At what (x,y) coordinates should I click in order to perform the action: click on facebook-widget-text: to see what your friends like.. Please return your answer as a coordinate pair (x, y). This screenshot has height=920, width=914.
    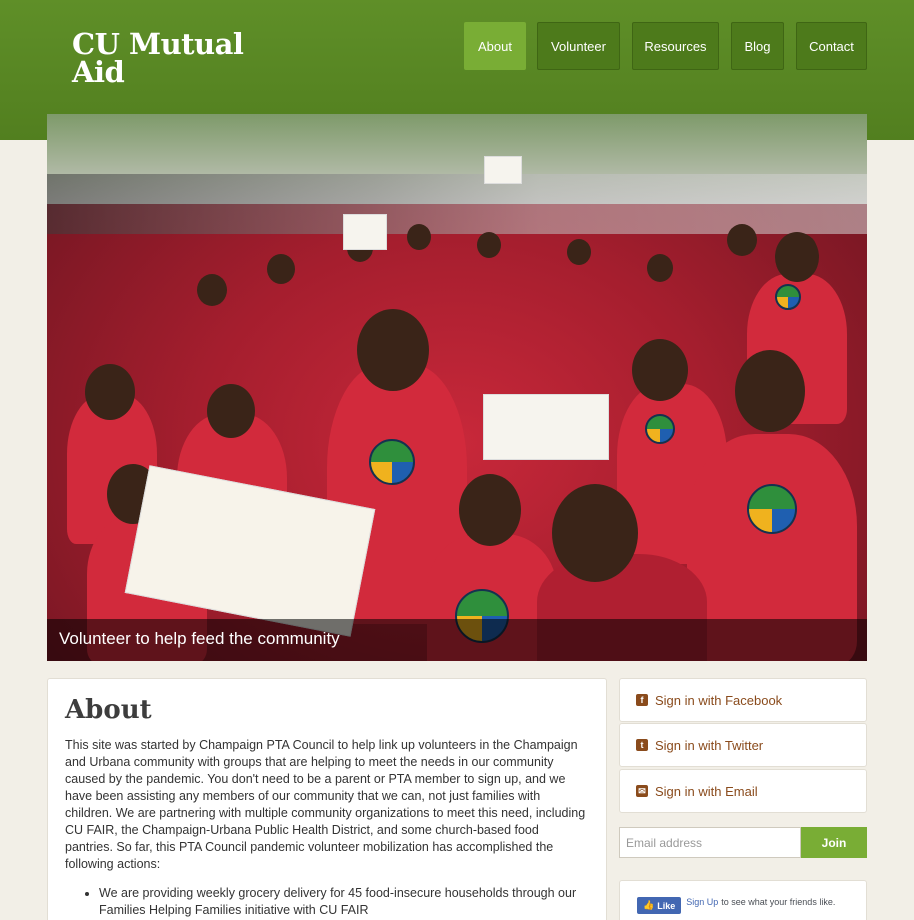
    Looking at the image, I should click on (778, 902).